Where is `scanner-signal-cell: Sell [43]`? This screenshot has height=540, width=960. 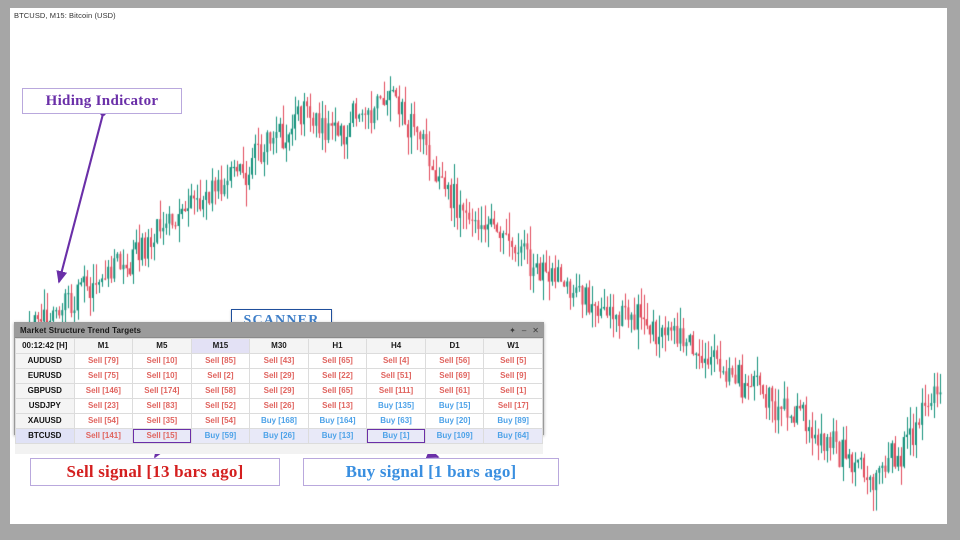 scanner-signal-cell: Sell [43] is located at coordinates (279, 361).